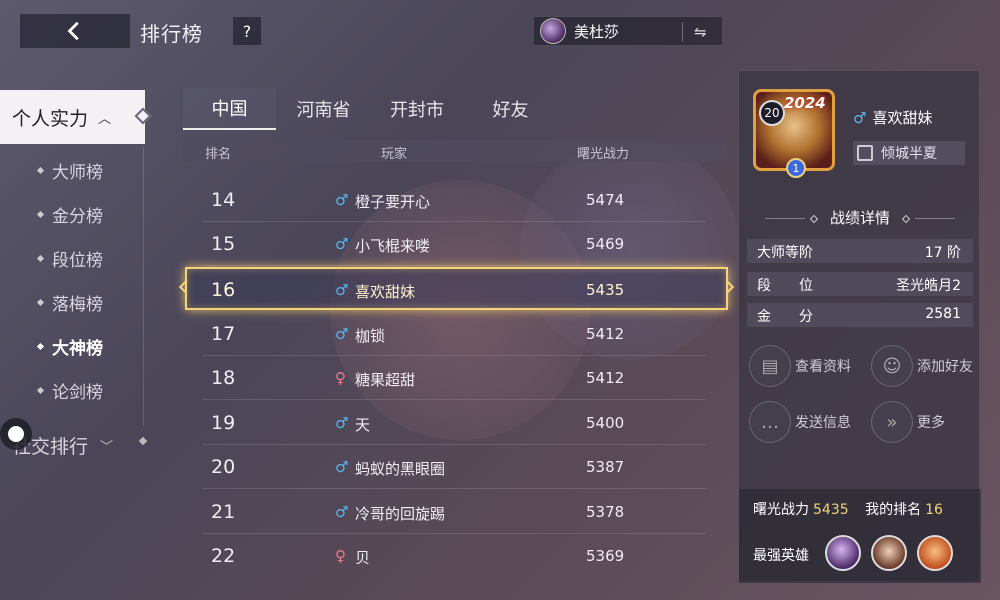 This screenshot has width=1000, height=600. What do you see at coordinates (454, 467) in the screenshot?
I see `table-row: 20 ♂ 蚂蚁的黑眼圈 5387` at bounding box center [454, 467].